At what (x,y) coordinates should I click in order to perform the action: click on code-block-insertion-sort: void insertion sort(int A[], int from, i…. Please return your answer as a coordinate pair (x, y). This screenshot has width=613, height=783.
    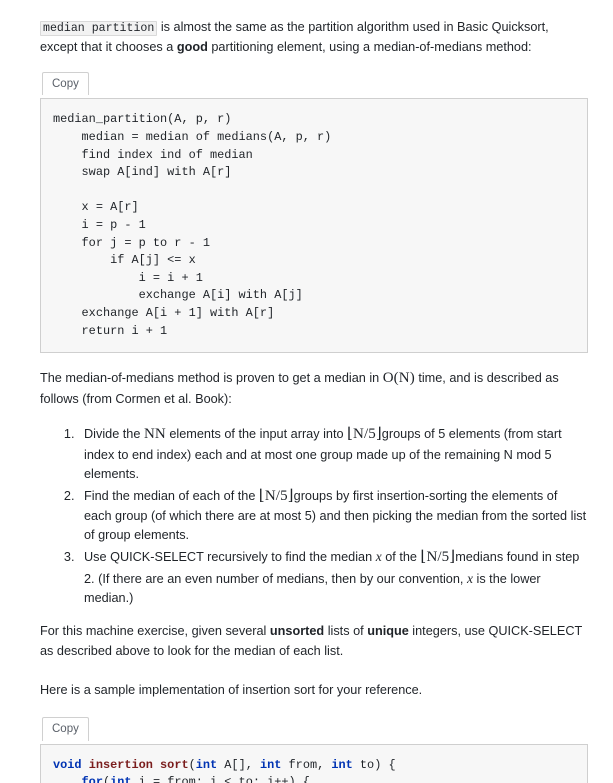
    Looking at the image, I should click on (314, 763).